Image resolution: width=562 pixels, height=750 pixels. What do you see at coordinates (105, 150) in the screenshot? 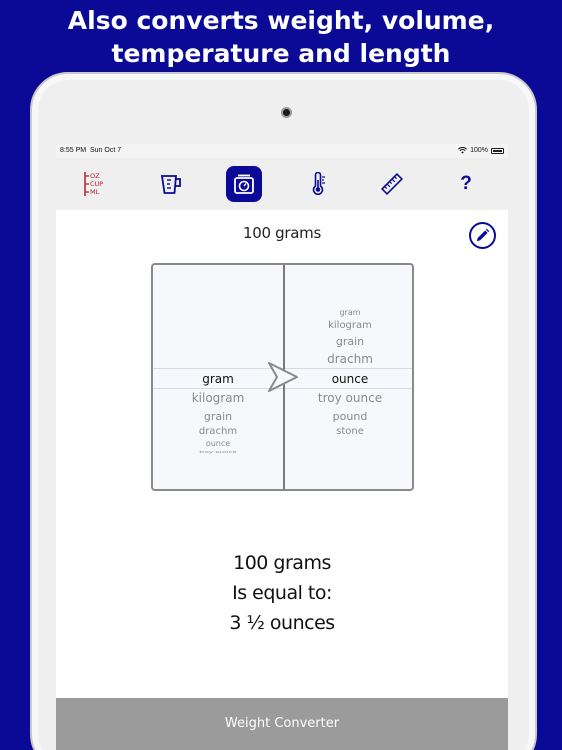
I see `status-date: Sun Oct 7` at bounding box center [105, 150].